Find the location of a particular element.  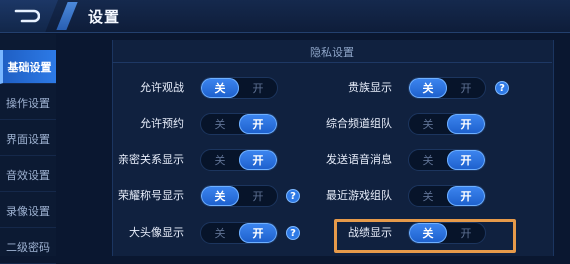

setting-label-honor-title: 荣耀称号显示 is located at coordinates (151, 195).